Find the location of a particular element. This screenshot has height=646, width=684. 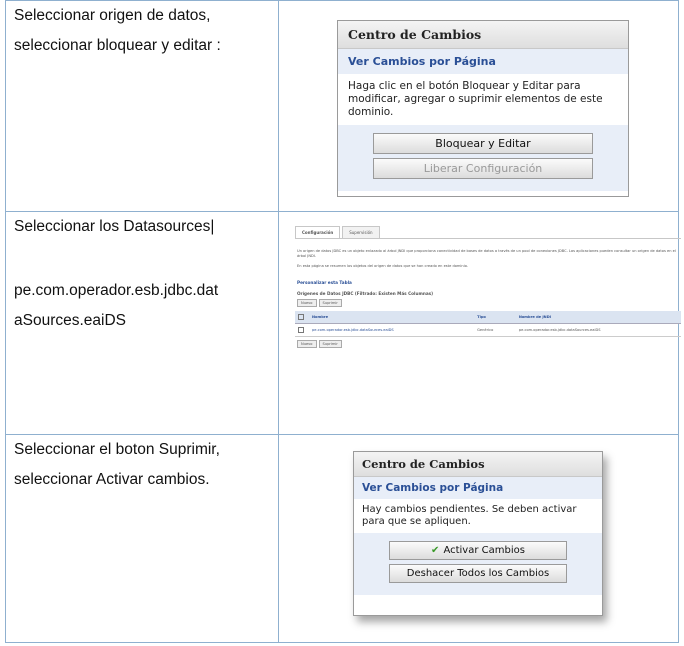

instruction-line: Seleccionar el boton Suprimir, is located at coordinates (117, 449).